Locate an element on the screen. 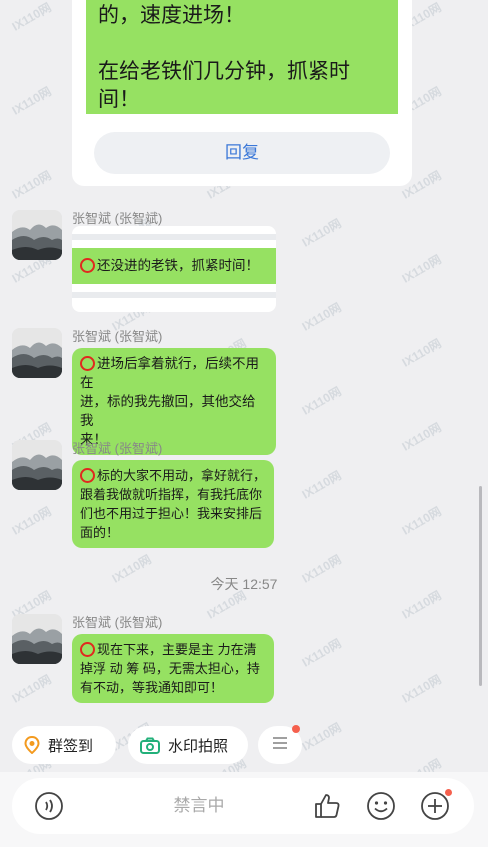 This screenshot has height=847, width=488. scrollbar is located at coordinates (480, 586).